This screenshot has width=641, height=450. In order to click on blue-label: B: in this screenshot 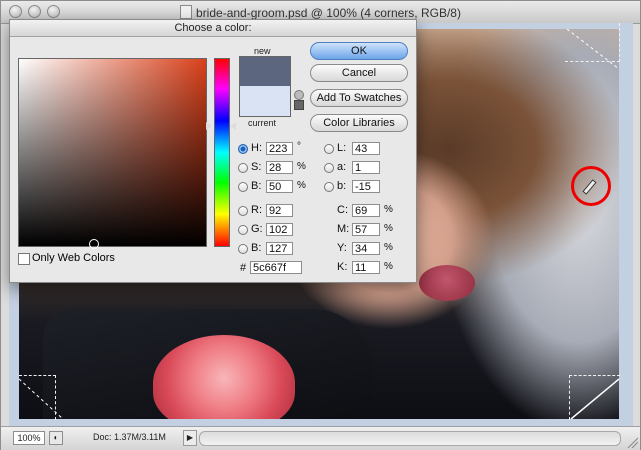, I will do `click(256, 248)`.